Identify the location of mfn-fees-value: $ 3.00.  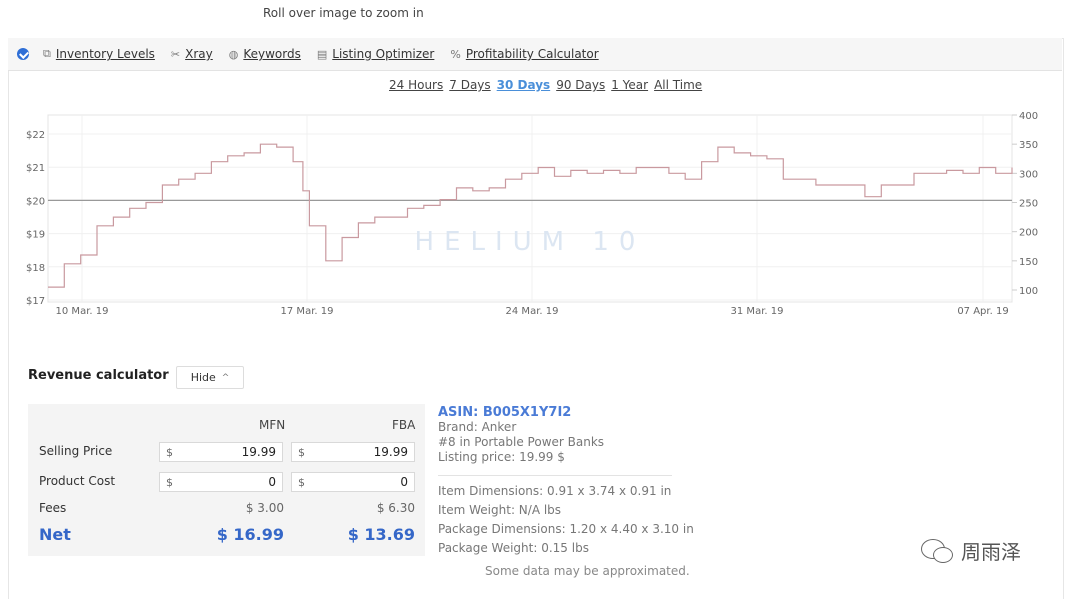
(264, 508).